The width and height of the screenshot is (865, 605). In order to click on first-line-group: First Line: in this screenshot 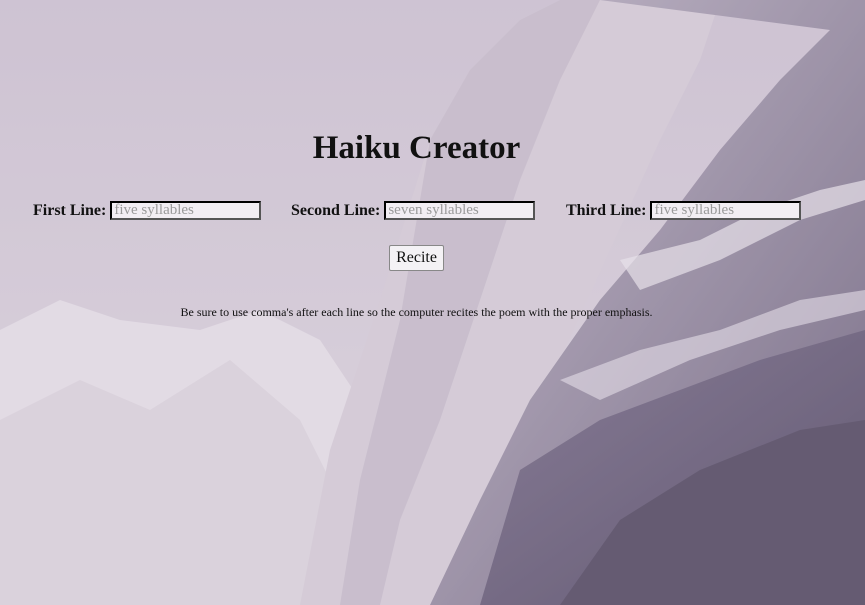, I will do `click(147, 210)`.